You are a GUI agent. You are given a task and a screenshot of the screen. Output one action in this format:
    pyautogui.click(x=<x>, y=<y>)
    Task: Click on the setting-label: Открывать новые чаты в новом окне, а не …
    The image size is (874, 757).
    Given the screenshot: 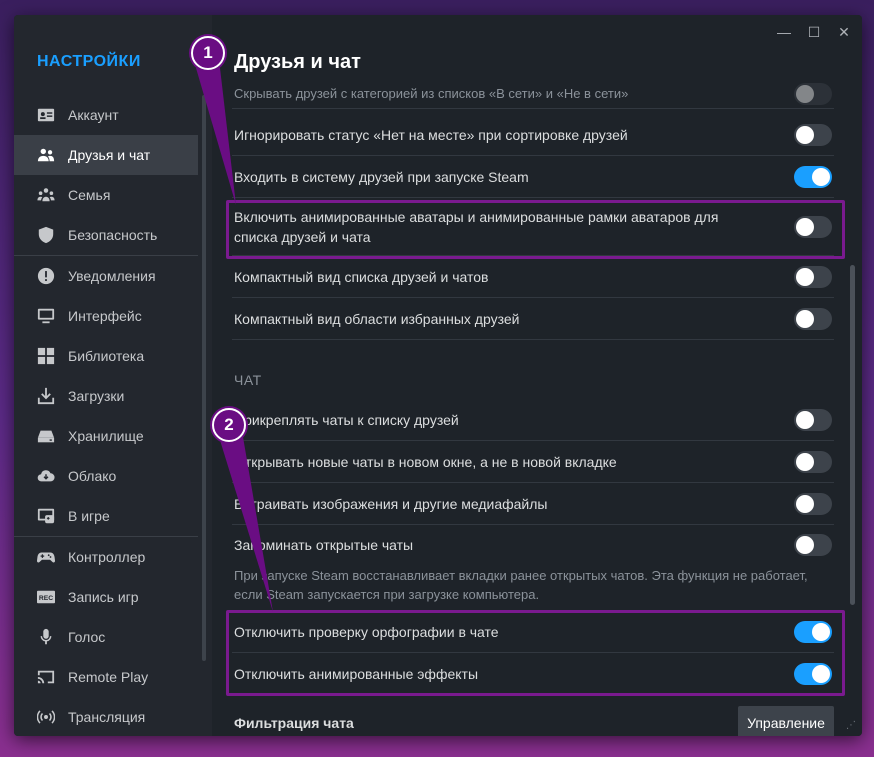 What is the action you would take?
    pyautogui.click(x=425, y=461)
    